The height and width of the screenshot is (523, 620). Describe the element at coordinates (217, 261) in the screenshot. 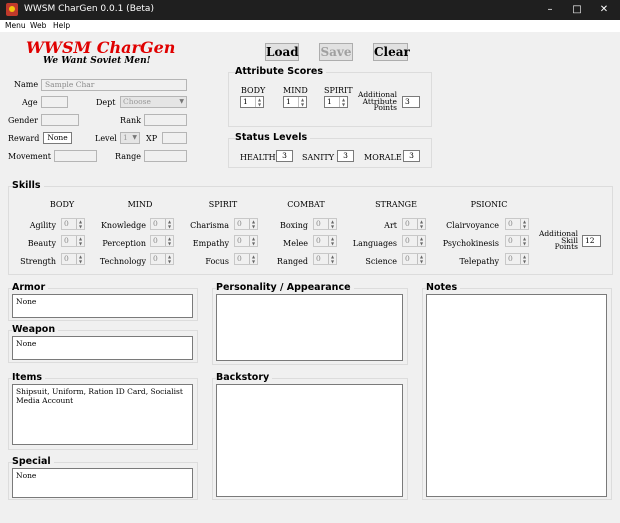

I see `skill-label-focus: Focus` at that location.